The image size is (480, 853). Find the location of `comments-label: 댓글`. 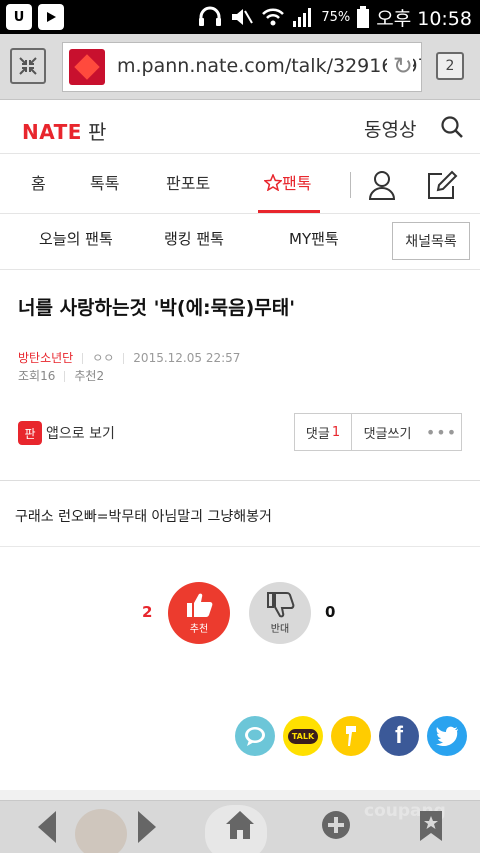

comments-label: 댓글 is located at coordinates (317, 434).